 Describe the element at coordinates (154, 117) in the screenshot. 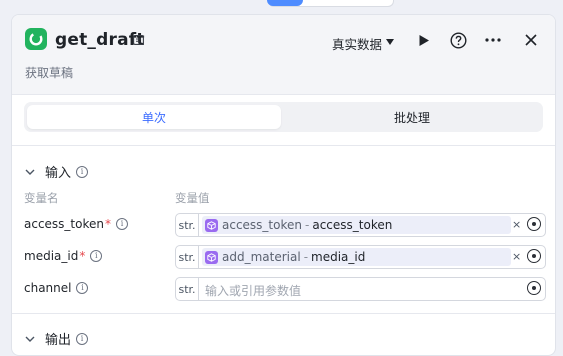

I see `tab-single: 单次` at that location.